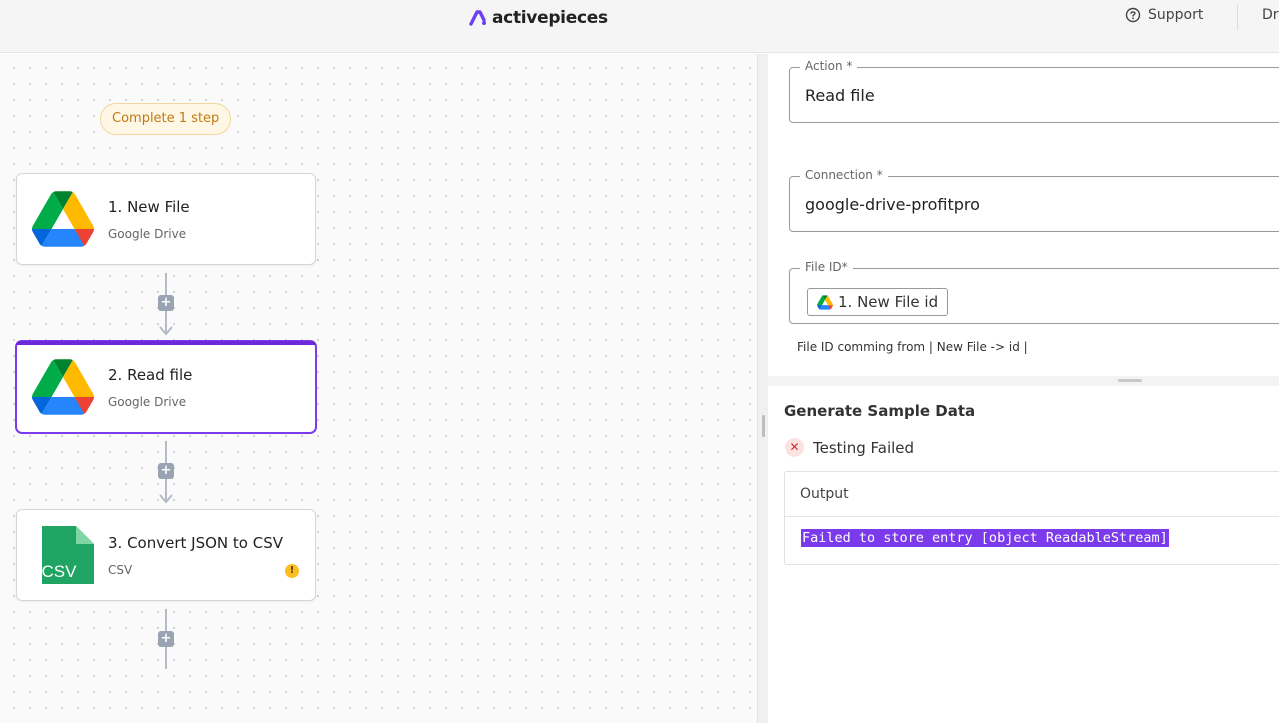 This screenshot has height=723, width=1279. Describe the element at coordinates (762, 388) in the screenshot. I see `panel-resize-handle` at that location.